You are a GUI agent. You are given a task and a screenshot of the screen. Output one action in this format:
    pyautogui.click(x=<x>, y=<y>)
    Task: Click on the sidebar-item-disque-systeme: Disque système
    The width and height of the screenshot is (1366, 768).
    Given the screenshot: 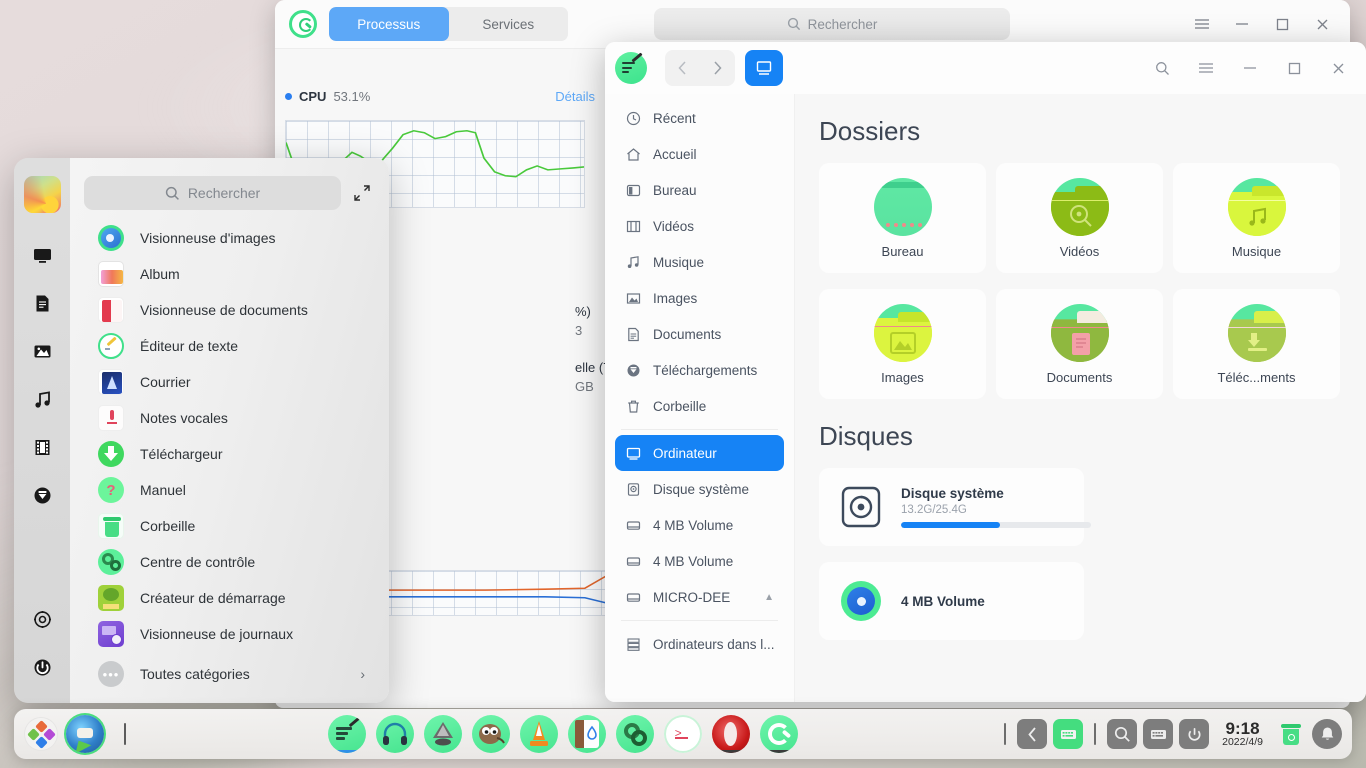 What is the action you would take?
    pyautogui.click(x=699, y=489)
    